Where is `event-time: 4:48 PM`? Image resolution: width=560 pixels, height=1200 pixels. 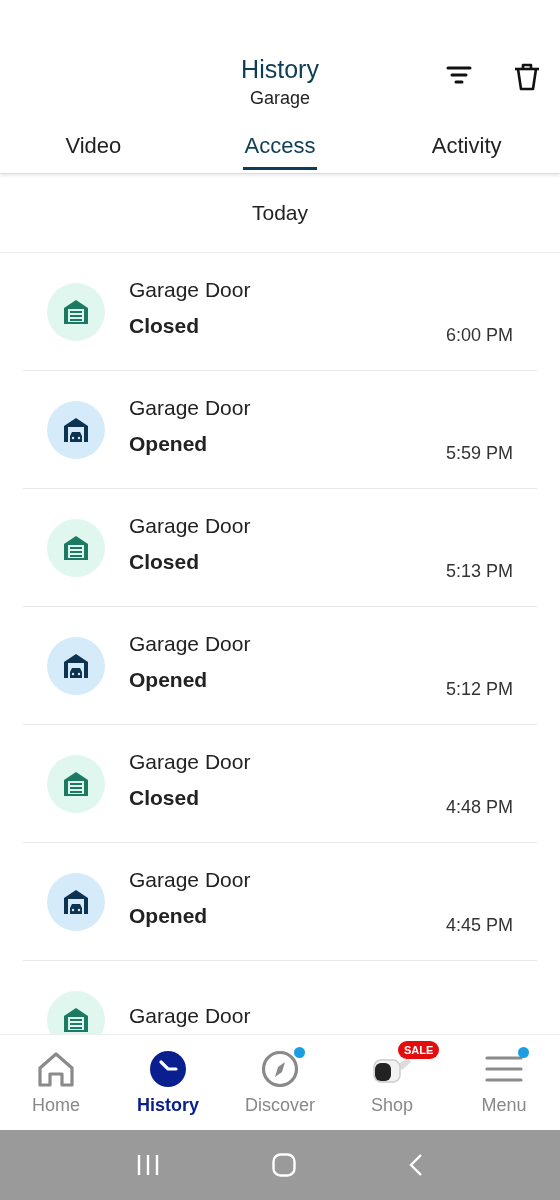 event-time: 4:48 PM is located at coordinates (479, 807).